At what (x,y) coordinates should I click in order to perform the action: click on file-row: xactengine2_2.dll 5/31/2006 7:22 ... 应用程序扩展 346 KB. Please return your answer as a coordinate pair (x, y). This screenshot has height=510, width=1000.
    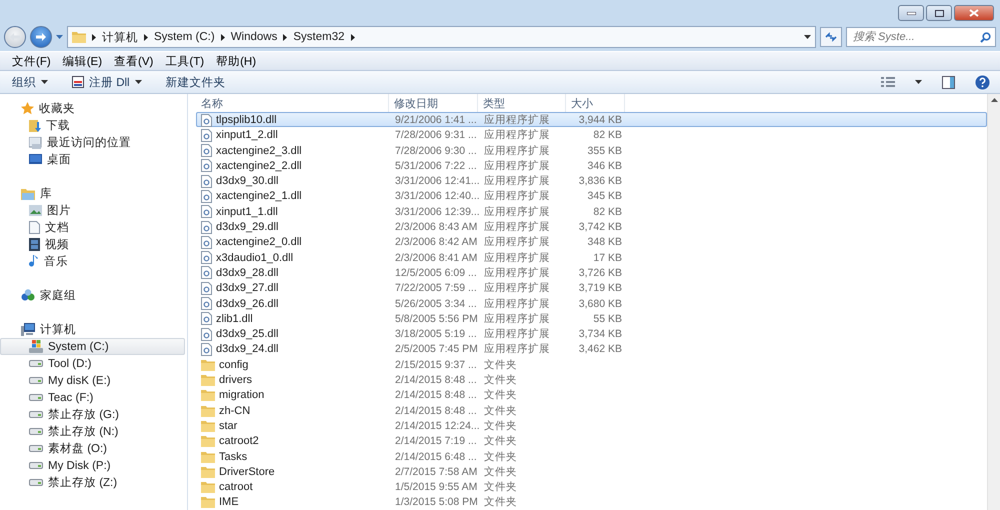
    Looking at the image, I should click on (591, 166).